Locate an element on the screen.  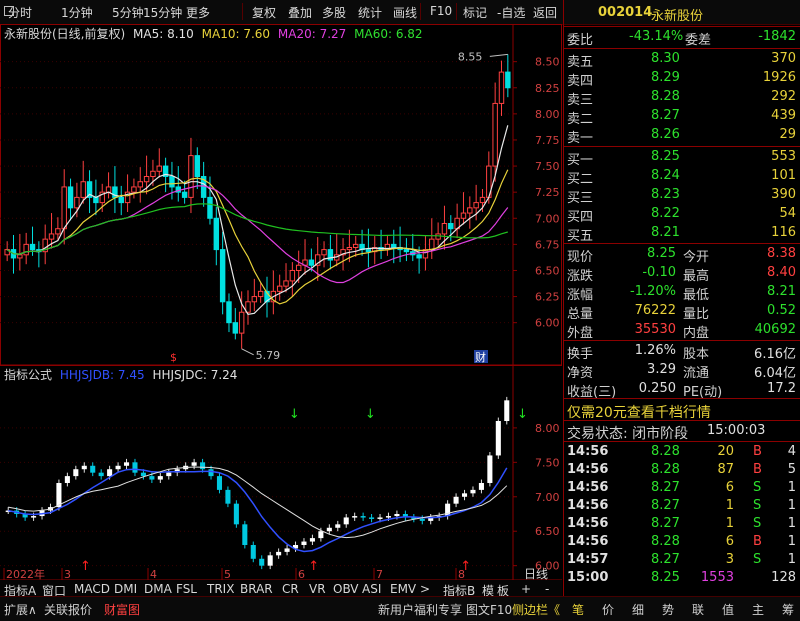
toolbar-item-2: 5分钟 is located at coordinates (128, 12).